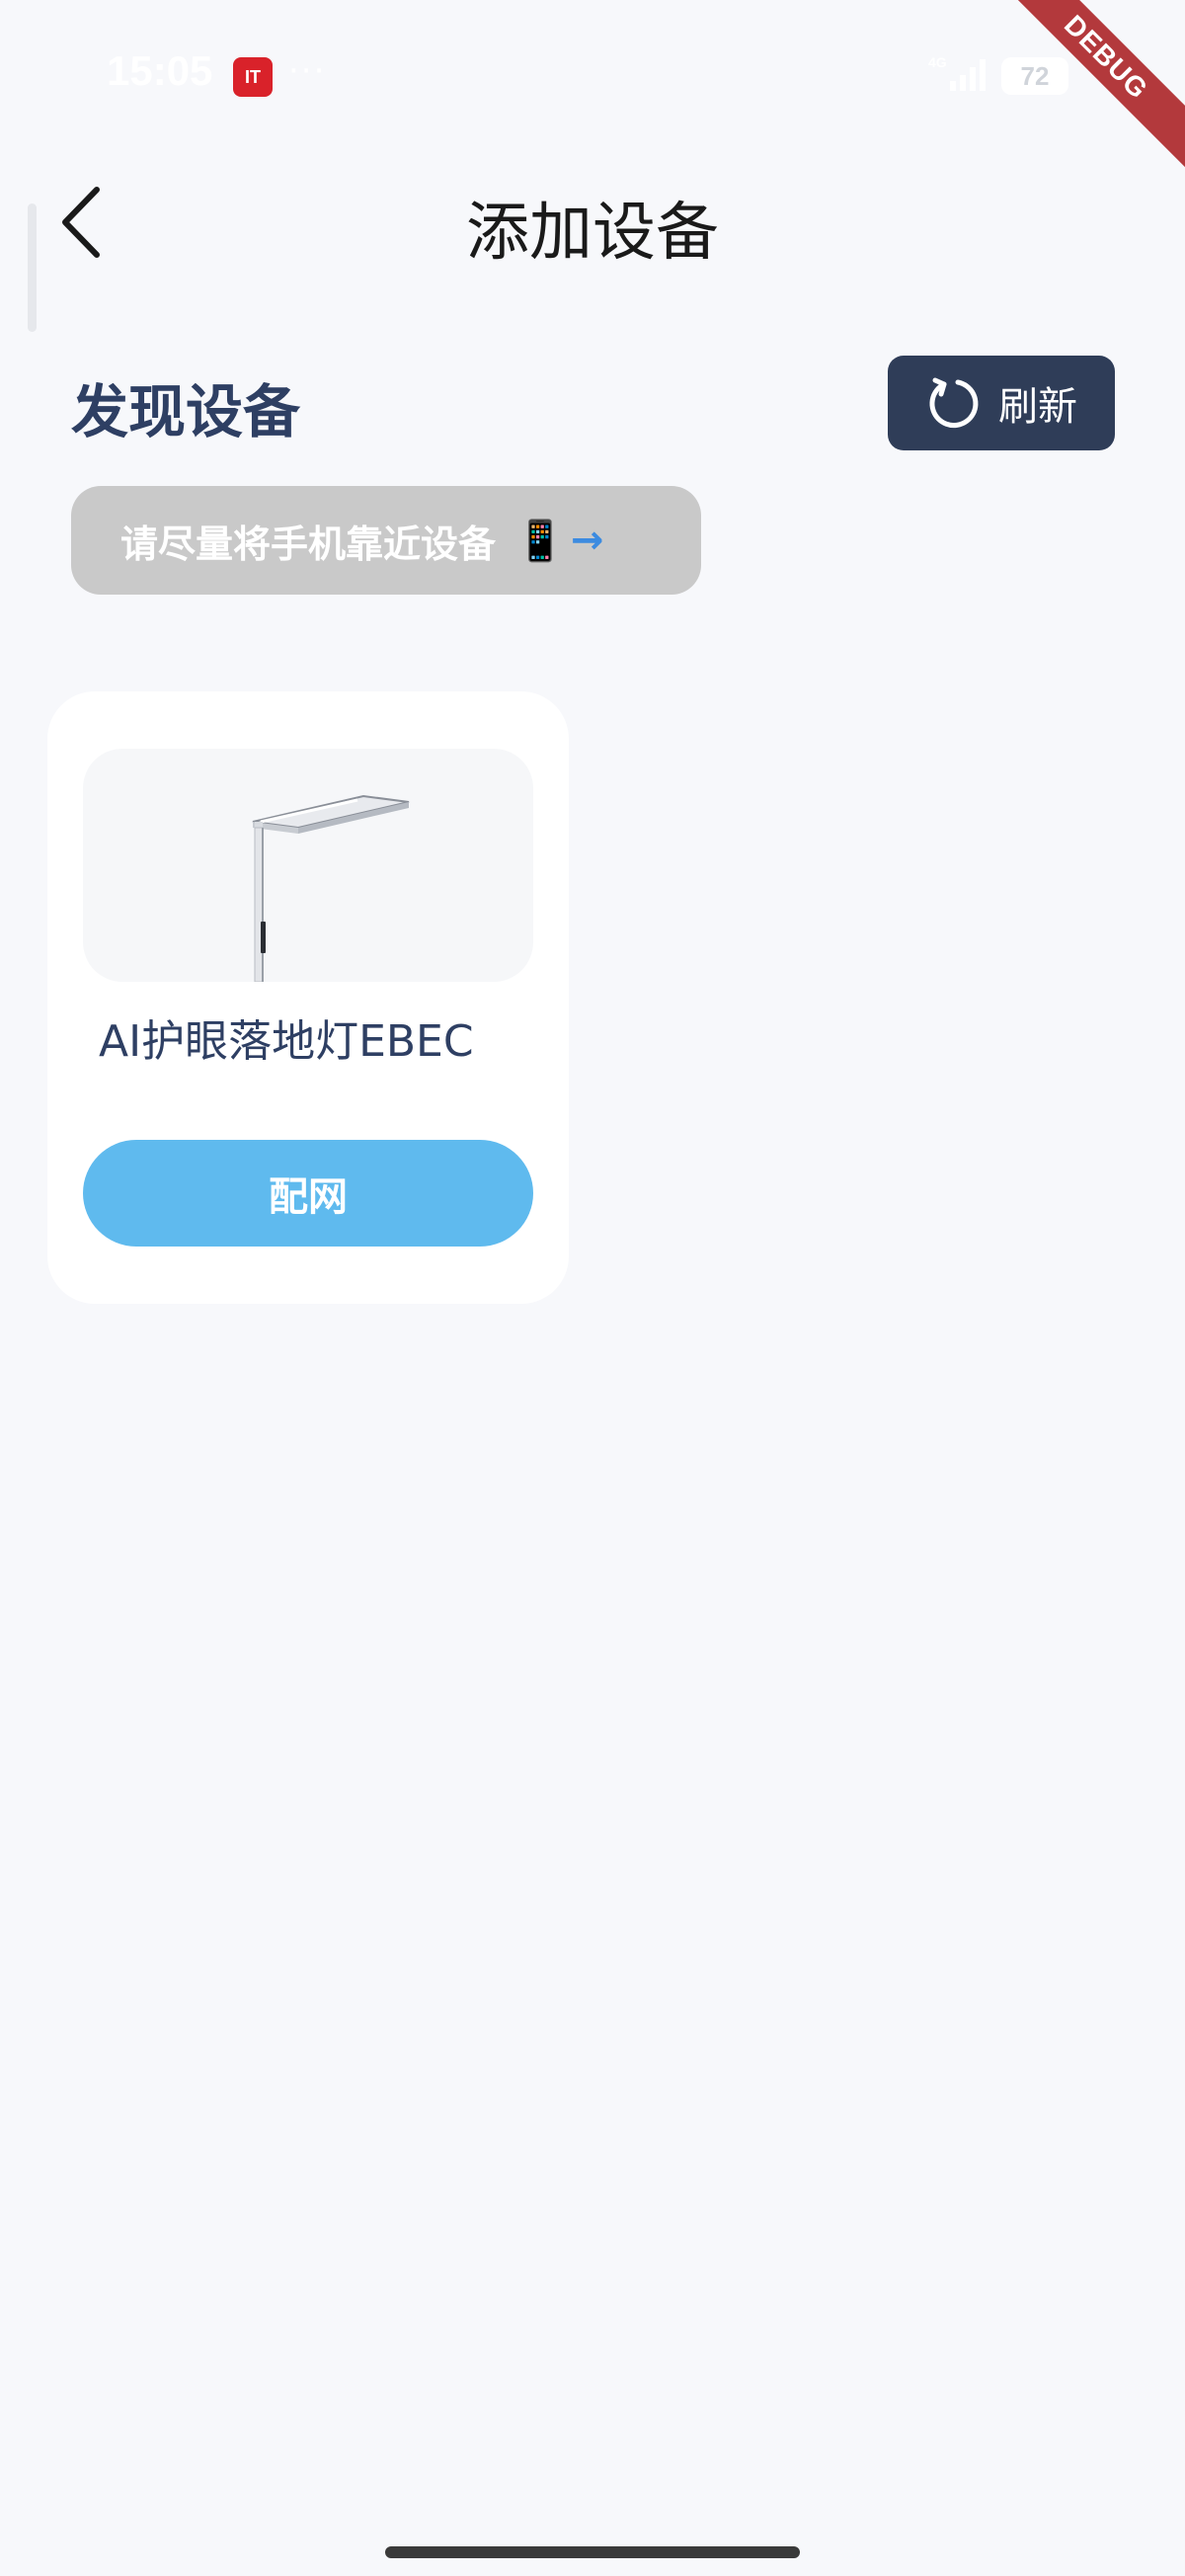 The image size is (1185, 2576). I want to click on notification-app-icon: IT, so click(253, 77).